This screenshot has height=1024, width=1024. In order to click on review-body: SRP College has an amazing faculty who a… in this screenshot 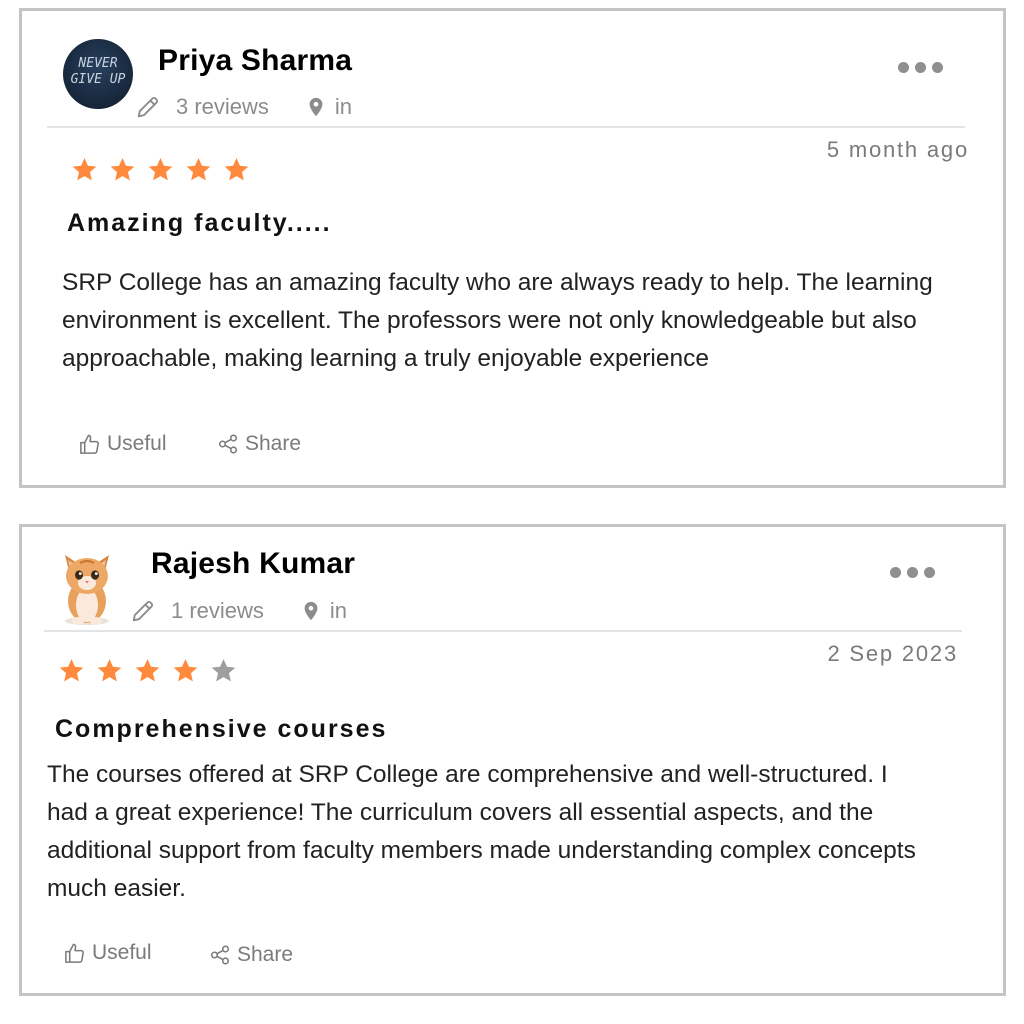, I will do `click(497, 320)`.